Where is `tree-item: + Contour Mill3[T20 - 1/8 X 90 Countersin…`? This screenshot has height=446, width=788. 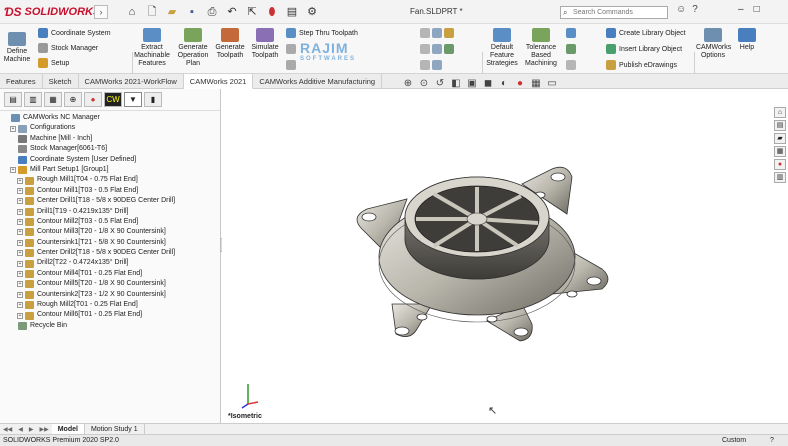 tree-item: + Contour Mill3[T20 - 1/8 X 90 Countersin… is located at coordinates (110, 232).